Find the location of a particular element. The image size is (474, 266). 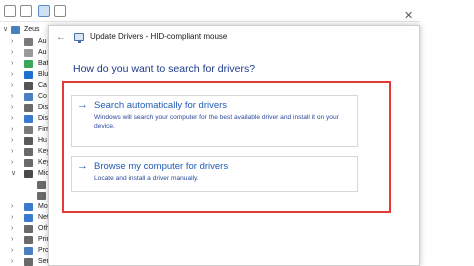

computer-icon is located at coordinates (15, 30).